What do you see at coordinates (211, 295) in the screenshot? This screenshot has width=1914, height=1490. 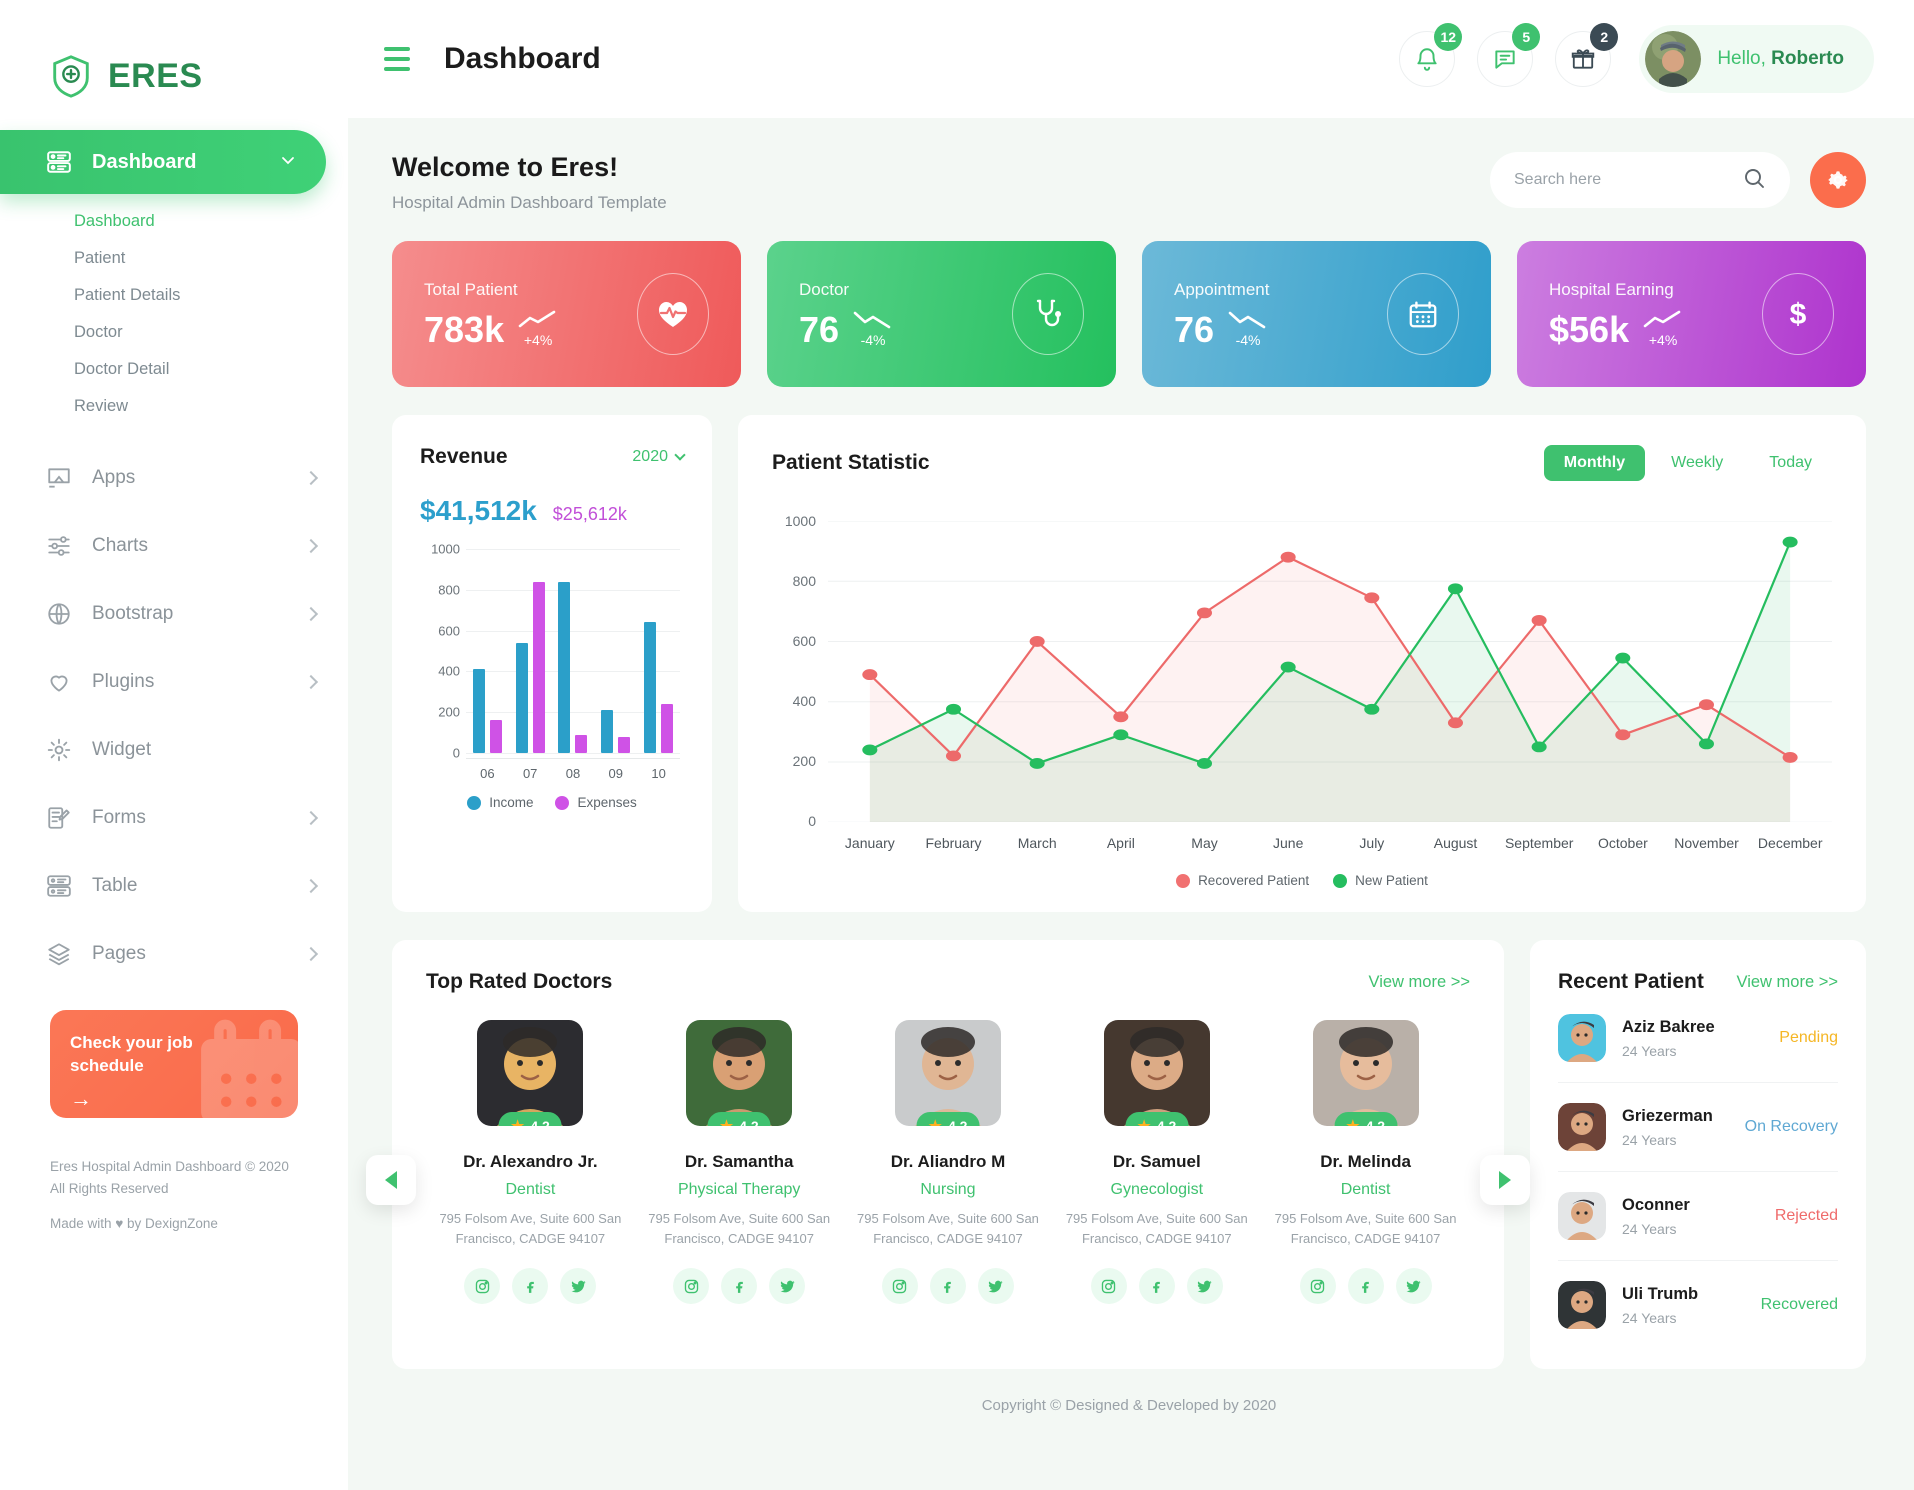 I see `sidebar-subitem-patient-details: Patient Details` at bounding box center [211, 295].